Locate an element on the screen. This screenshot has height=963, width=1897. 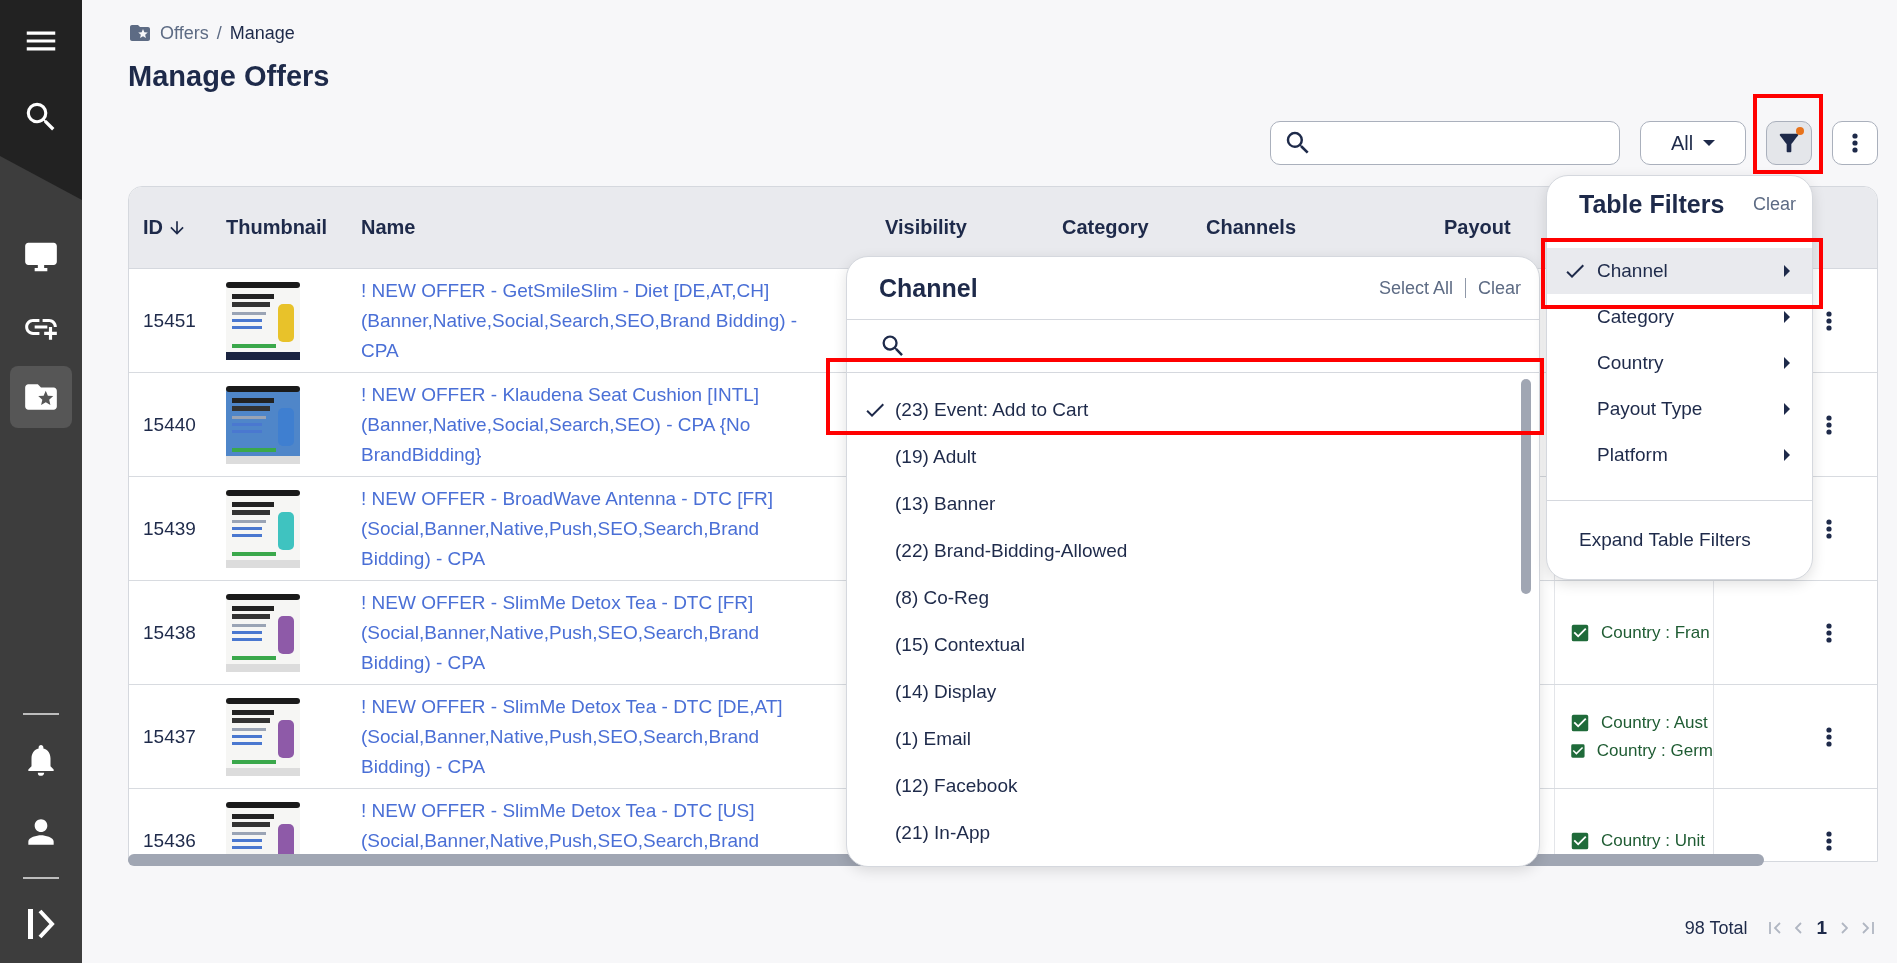
channel-option: (13) Banner is located at coordinates (1193, 503).